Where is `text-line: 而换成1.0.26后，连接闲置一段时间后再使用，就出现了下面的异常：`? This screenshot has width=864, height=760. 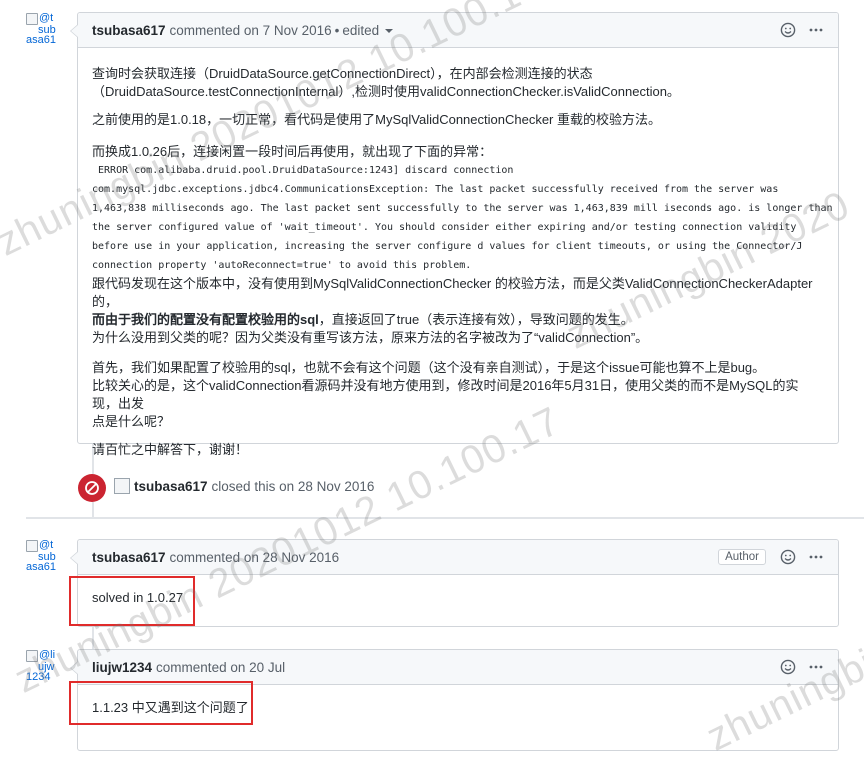 text-line: 而换成1.0.26后，连接闲置一段时间后再使用，就出现了下面的异常： is located at coordinates (292, 151).